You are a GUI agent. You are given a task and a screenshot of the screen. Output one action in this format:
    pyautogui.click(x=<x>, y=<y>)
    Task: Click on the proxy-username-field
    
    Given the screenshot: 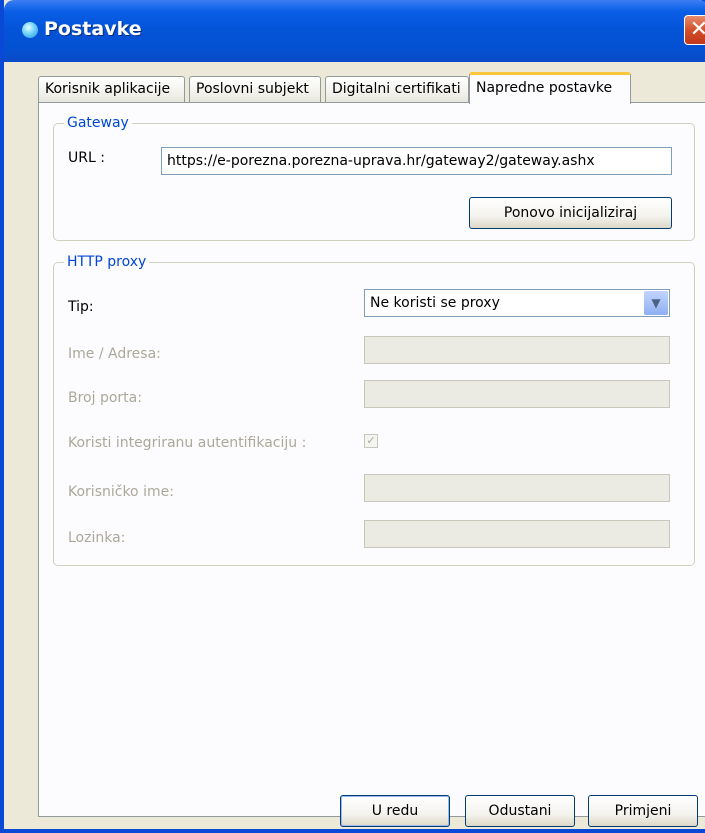 What is the action you would take?
    pyautogui.click(x=517, y=488)
    